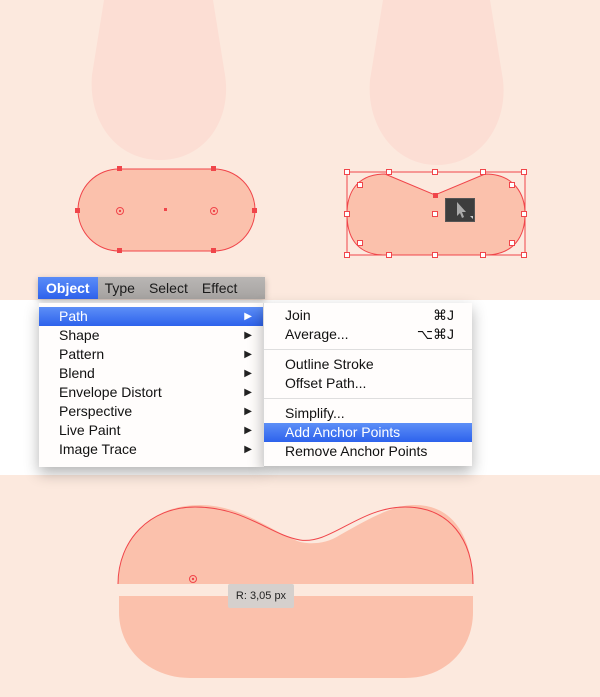 This screenshot has width=600, height=697. What do you see at coordinates (368, 315) in the screenshot?
I see `menu-item-join: Join ⌘J` at bounding box center [368, 315].